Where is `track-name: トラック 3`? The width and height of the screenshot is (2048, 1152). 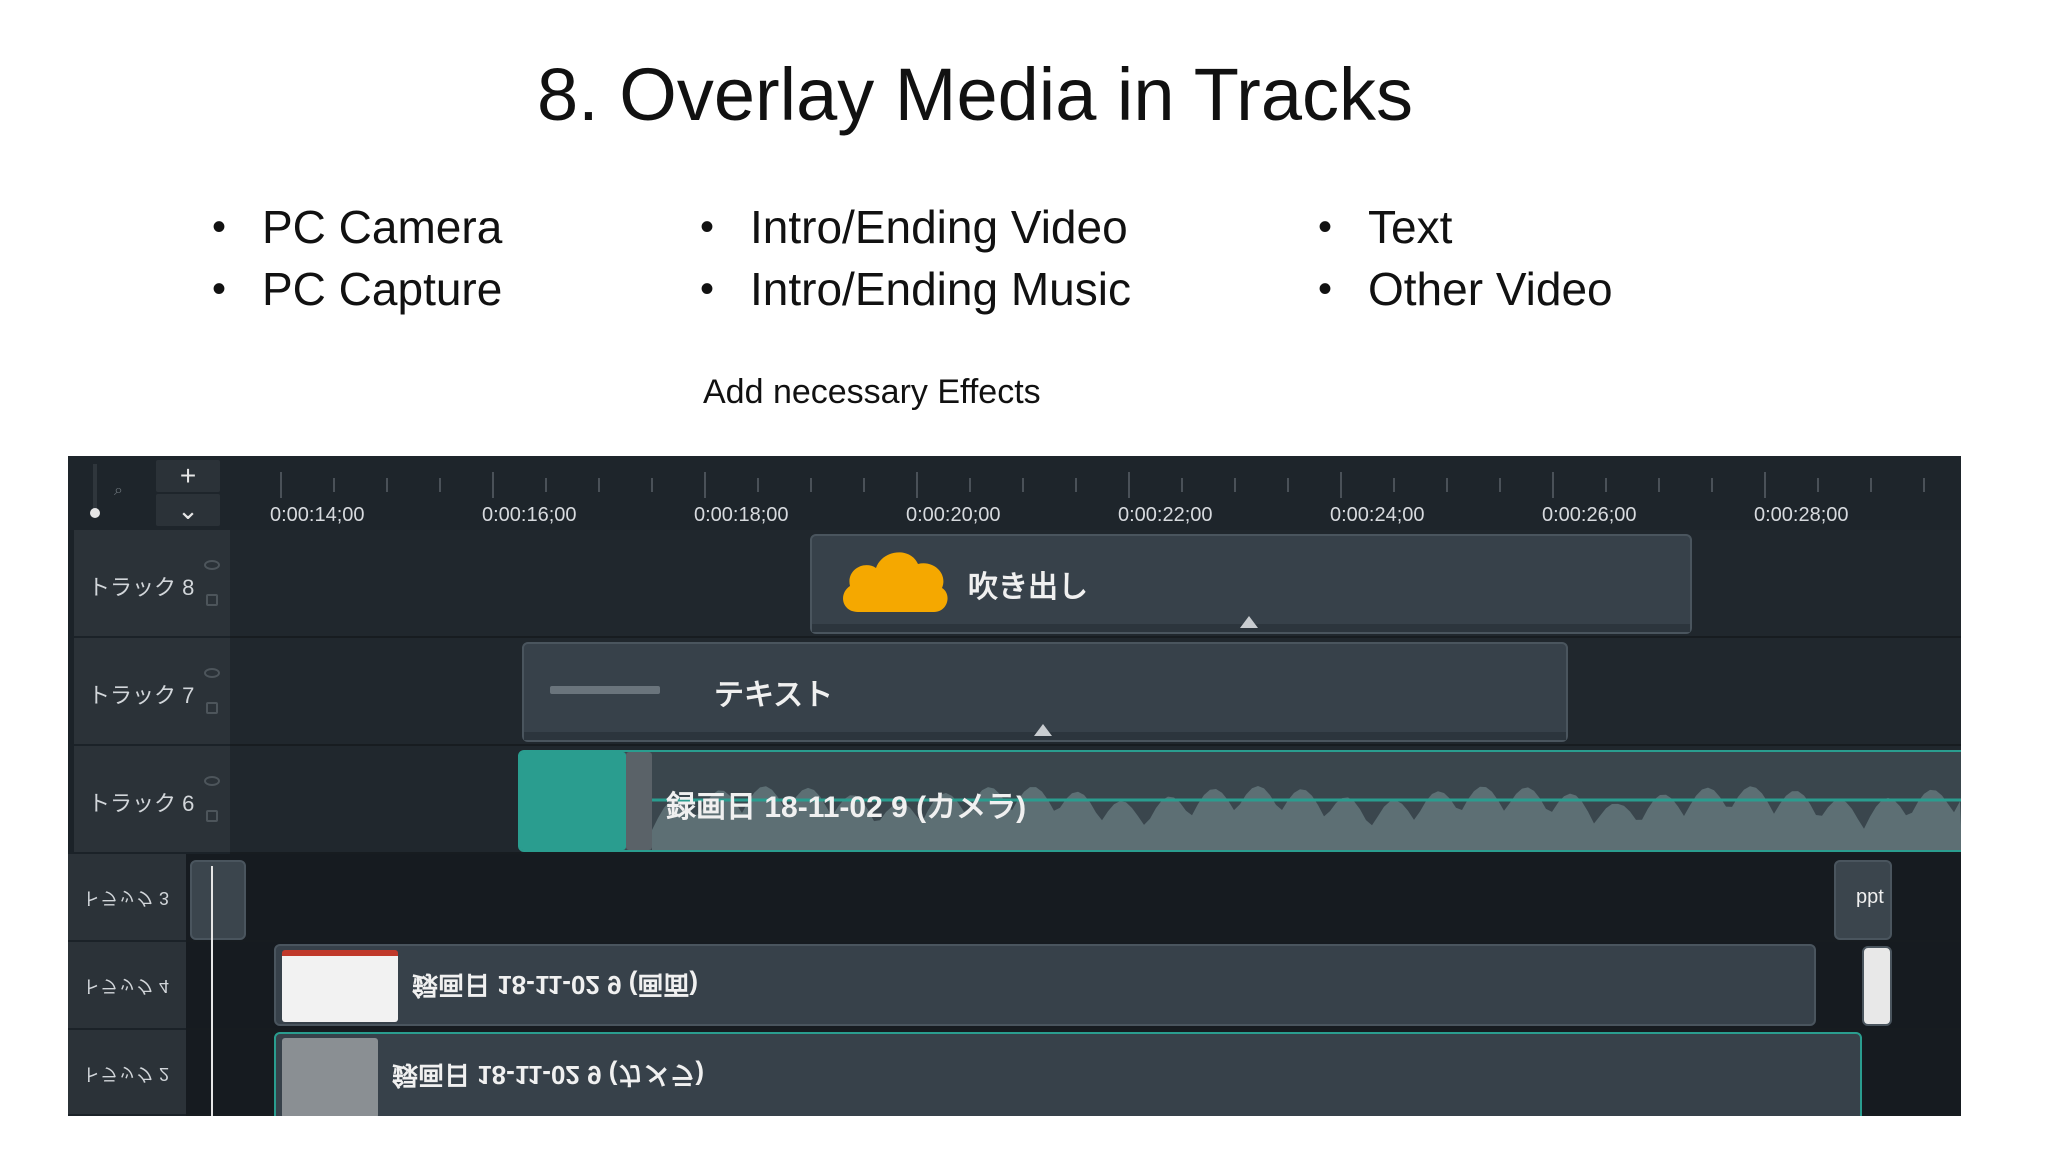 track-name: トラック 3 is located at coordinates (126, 898).